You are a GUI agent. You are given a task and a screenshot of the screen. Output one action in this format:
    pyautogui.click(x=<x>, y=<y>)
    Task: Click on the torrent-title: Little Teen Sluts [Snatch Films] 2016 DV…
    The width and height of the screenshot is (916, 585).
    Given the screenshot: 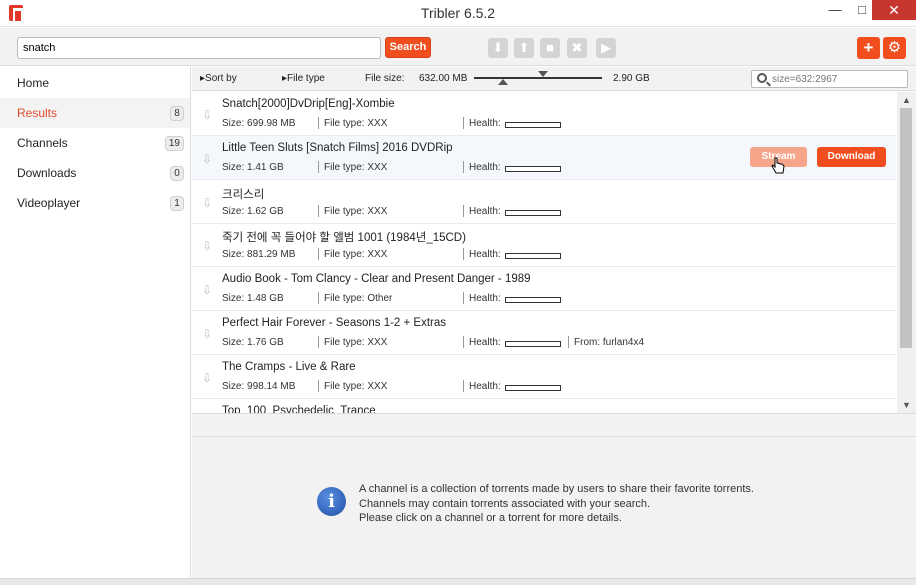 What is the action you would take?
    pyautogui.click(x=337, y=148)
    